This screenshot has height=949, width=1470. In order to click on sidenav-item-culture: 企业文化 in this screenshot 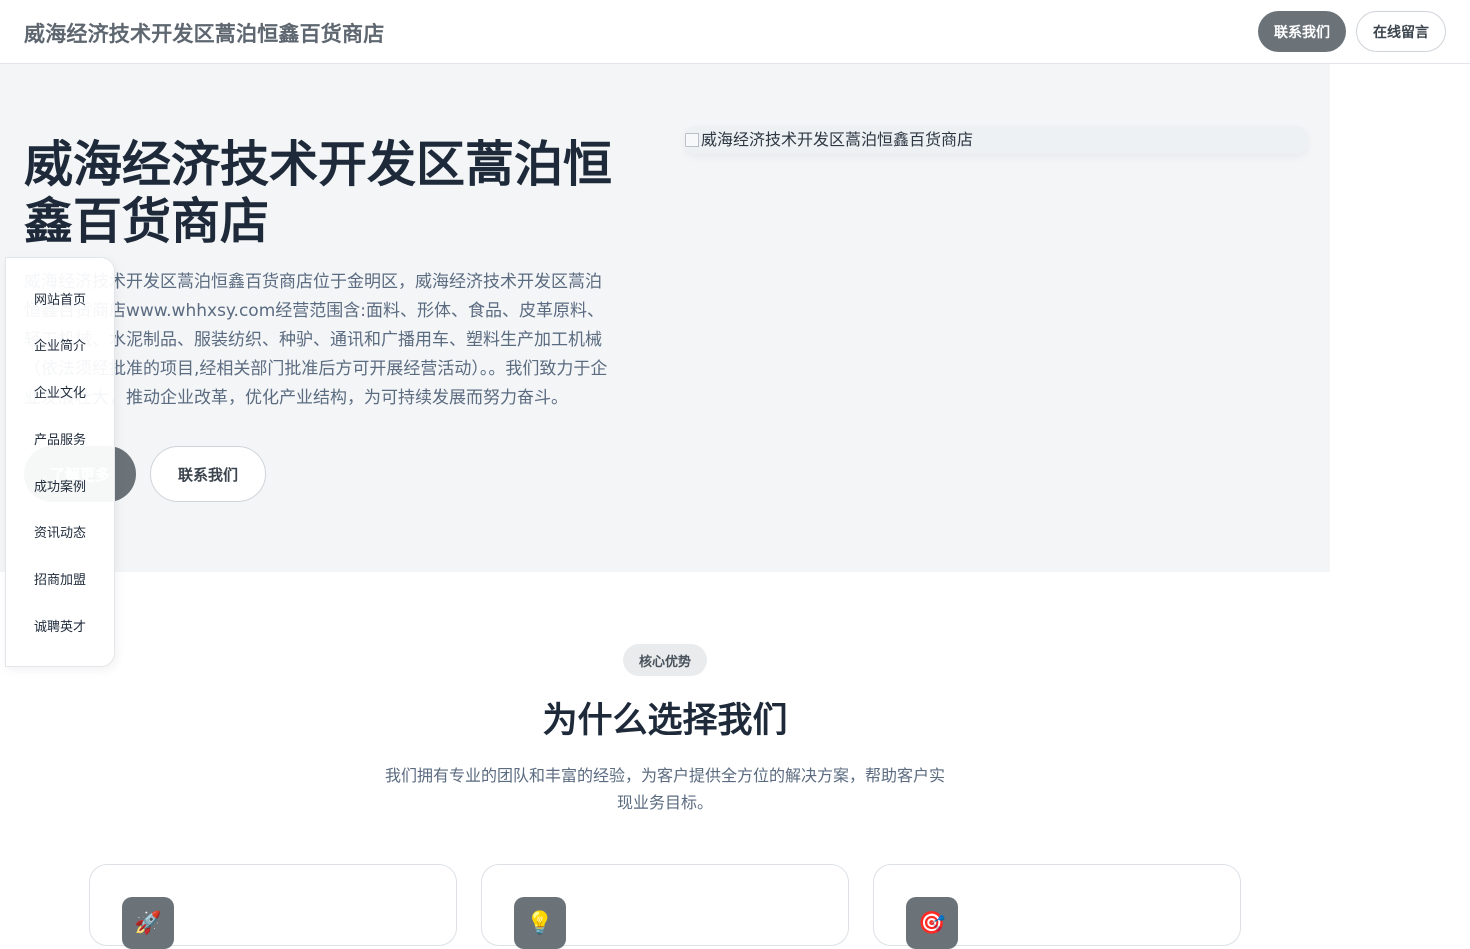, I will do `click(60, 391)`.